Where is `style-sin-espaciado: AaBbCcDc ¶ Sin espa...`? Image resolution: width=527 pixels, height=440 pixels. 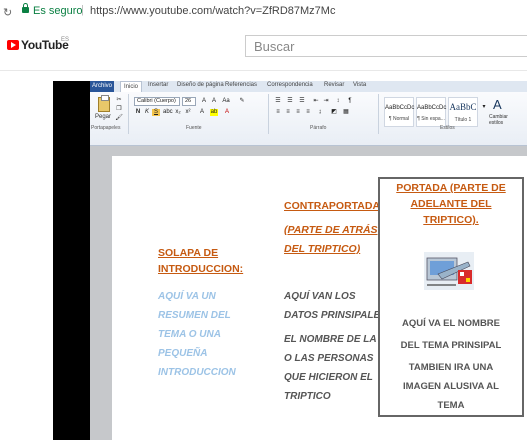 style-sin-espaciado: AaBbCcDc ¶ Sin espa... is located at coordinates (431, 112).